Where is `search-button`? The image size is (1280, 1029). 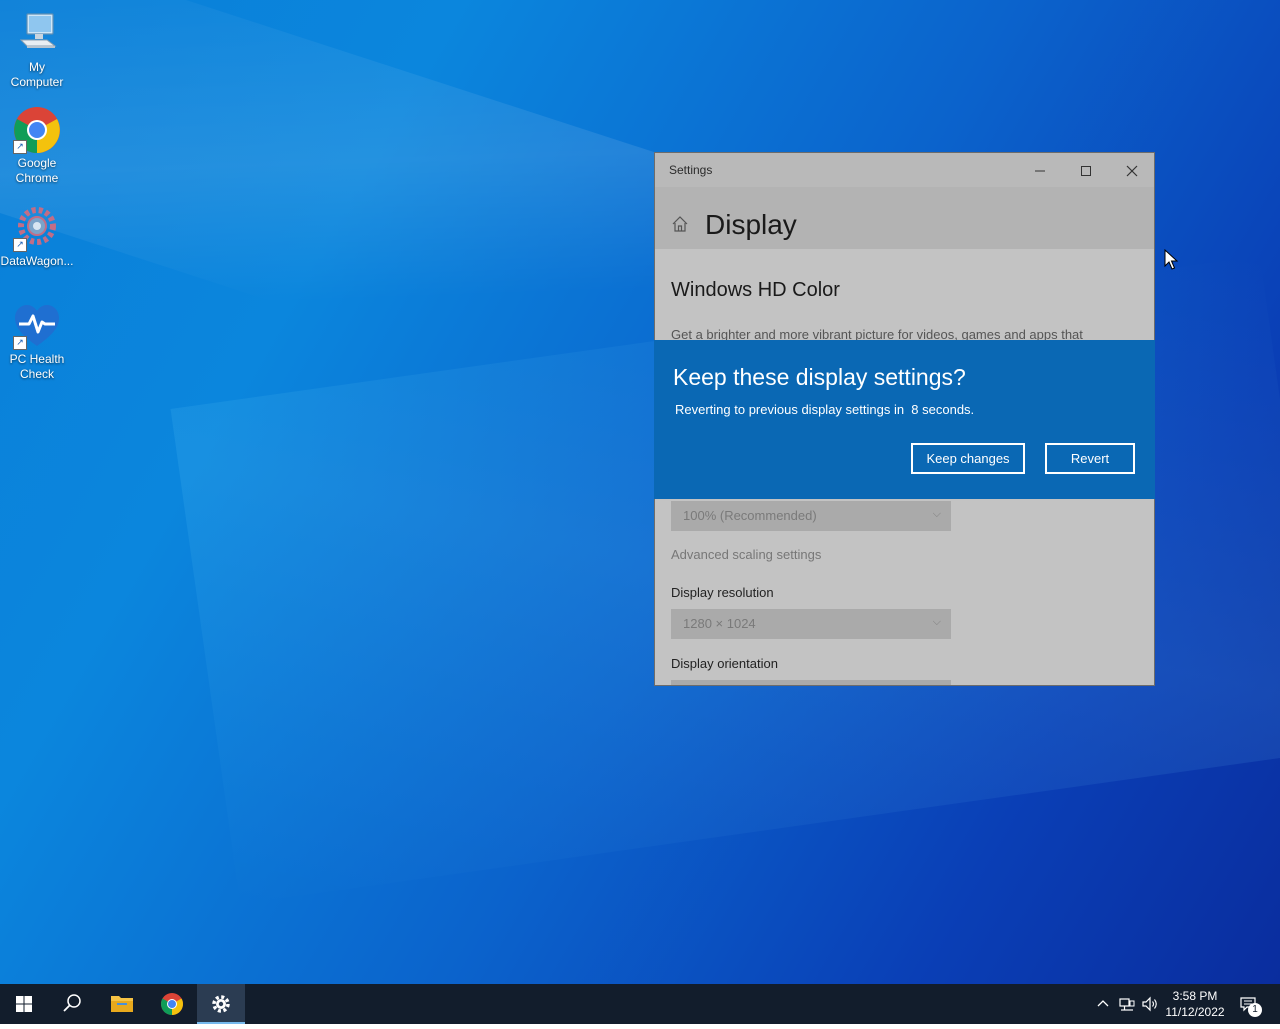
search-button is located at coordinates (72, 1004).